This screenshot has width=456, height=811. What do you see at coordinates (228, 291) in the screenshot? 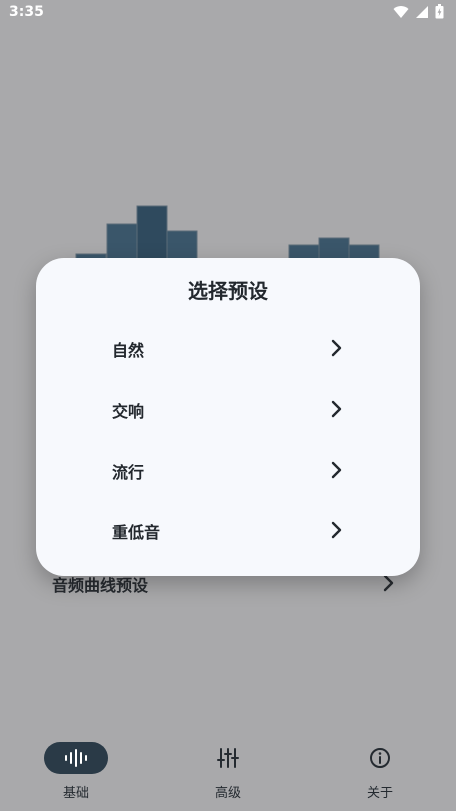
I see `dialog-title: 选择预设` at bounding box center [228, 291].